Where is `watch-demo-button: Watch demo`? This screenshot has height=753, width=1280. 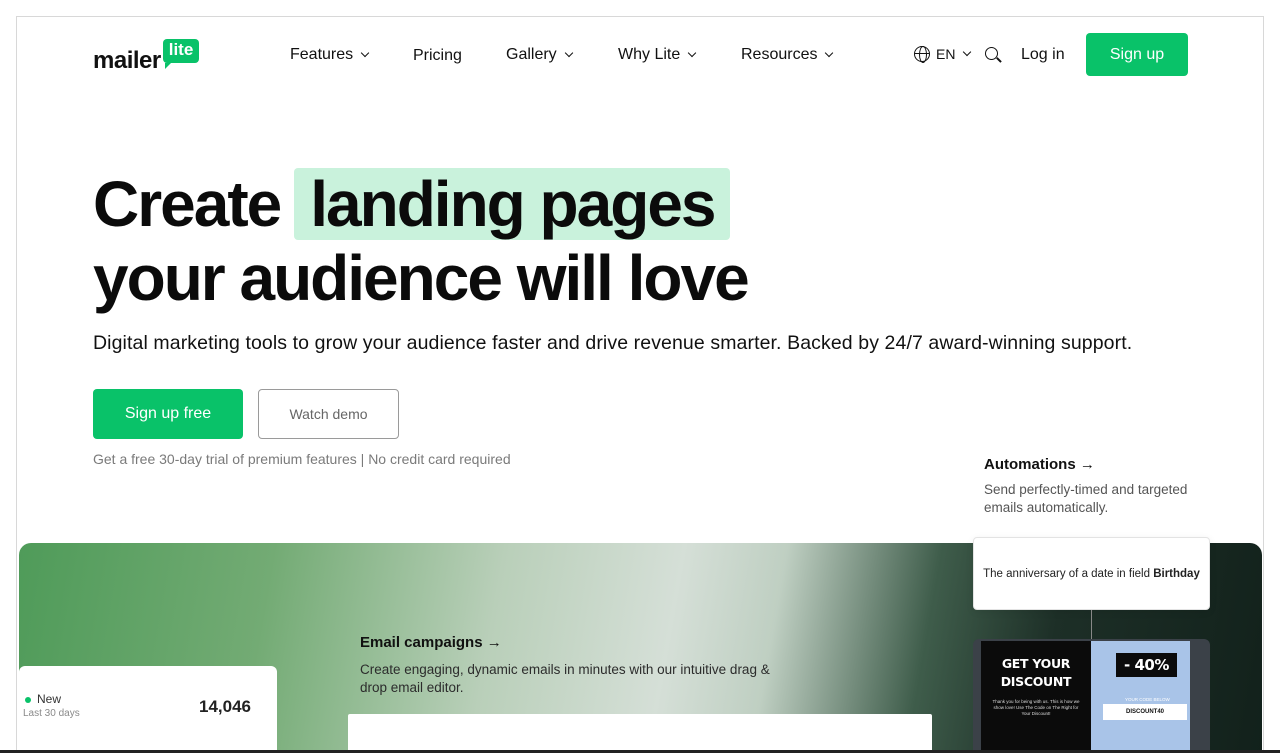 watch-demo-button: Watch demo is located at coordinates (328, 414).